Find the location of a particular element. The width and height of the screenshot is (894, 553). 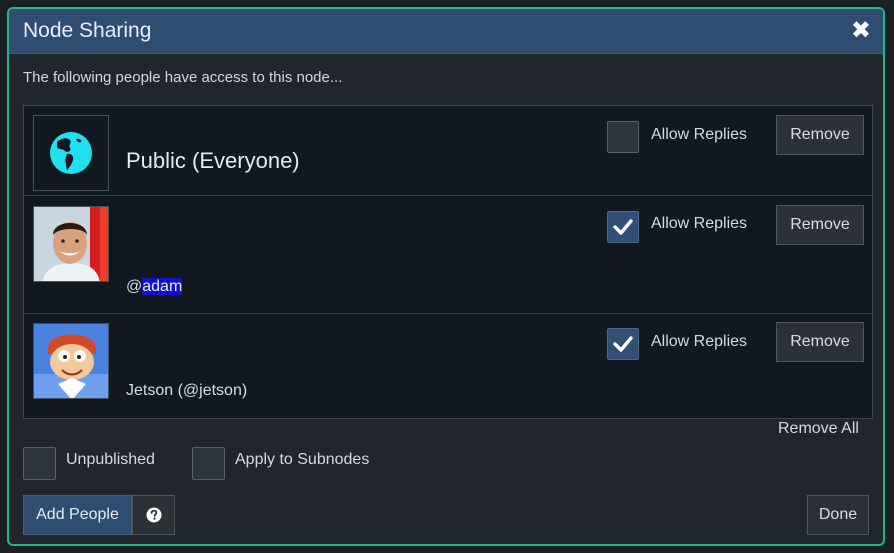

dialog-titlebar: Node Sharing ✖ is located at coordinates (446, 31).